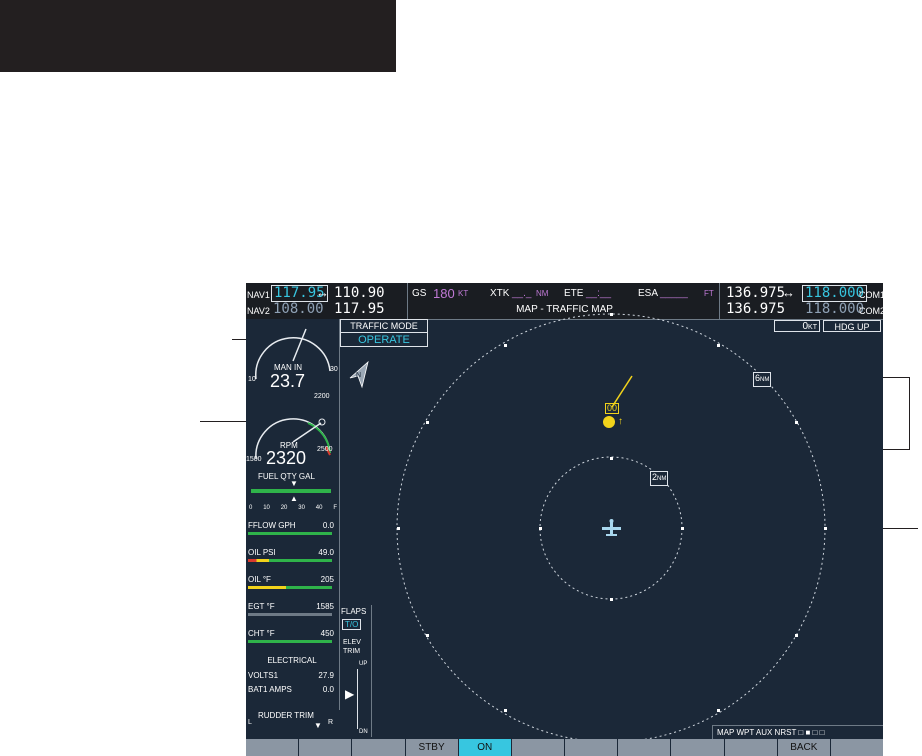 Image resolution: width=922 pixels, height=756 pixels. I want to click on rpm-value: 2320, so click(286, 458).